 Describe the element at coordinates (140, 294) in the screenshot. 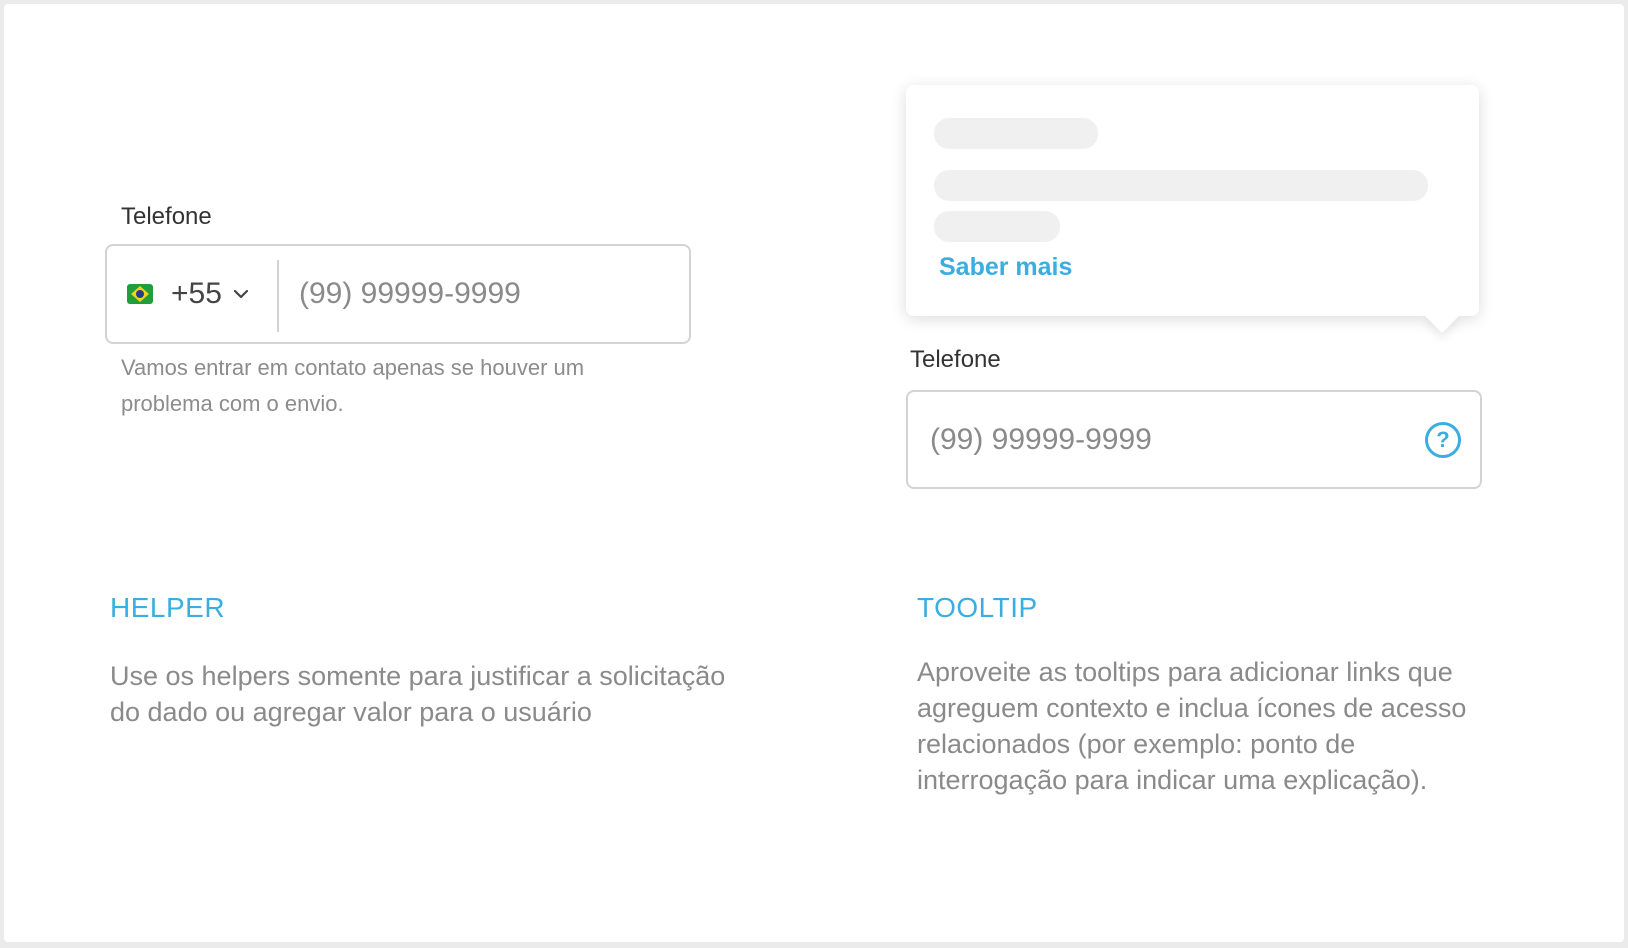

I see `brazil-flag-icon` at that location.